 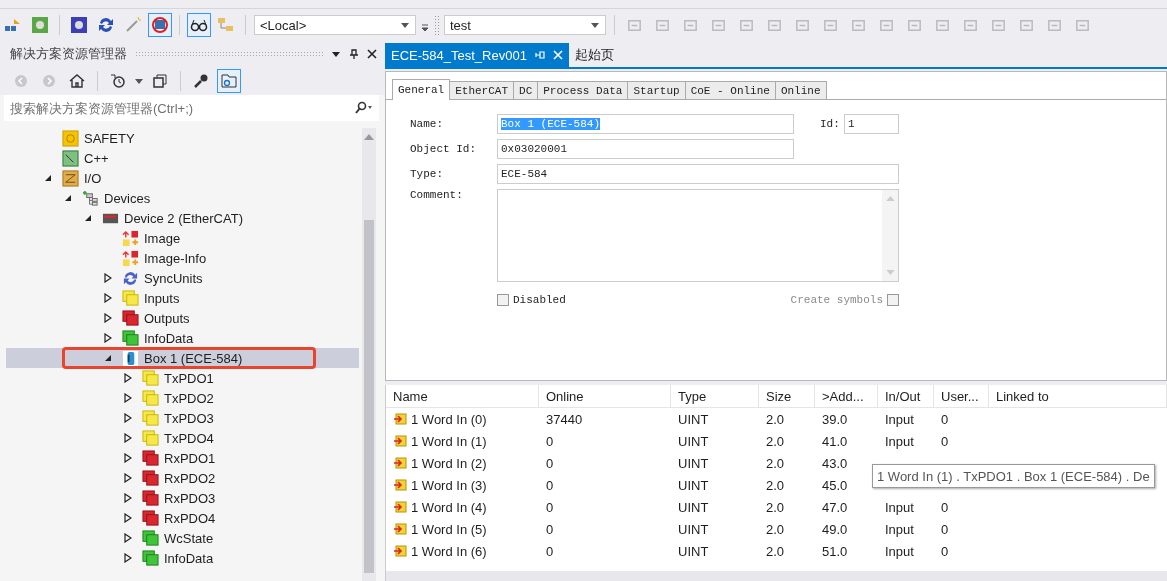 What do you see at coordinates (1078, 396) in the screenshot?
I see `column-header: Linked to` at bounding box center [1078, 396].